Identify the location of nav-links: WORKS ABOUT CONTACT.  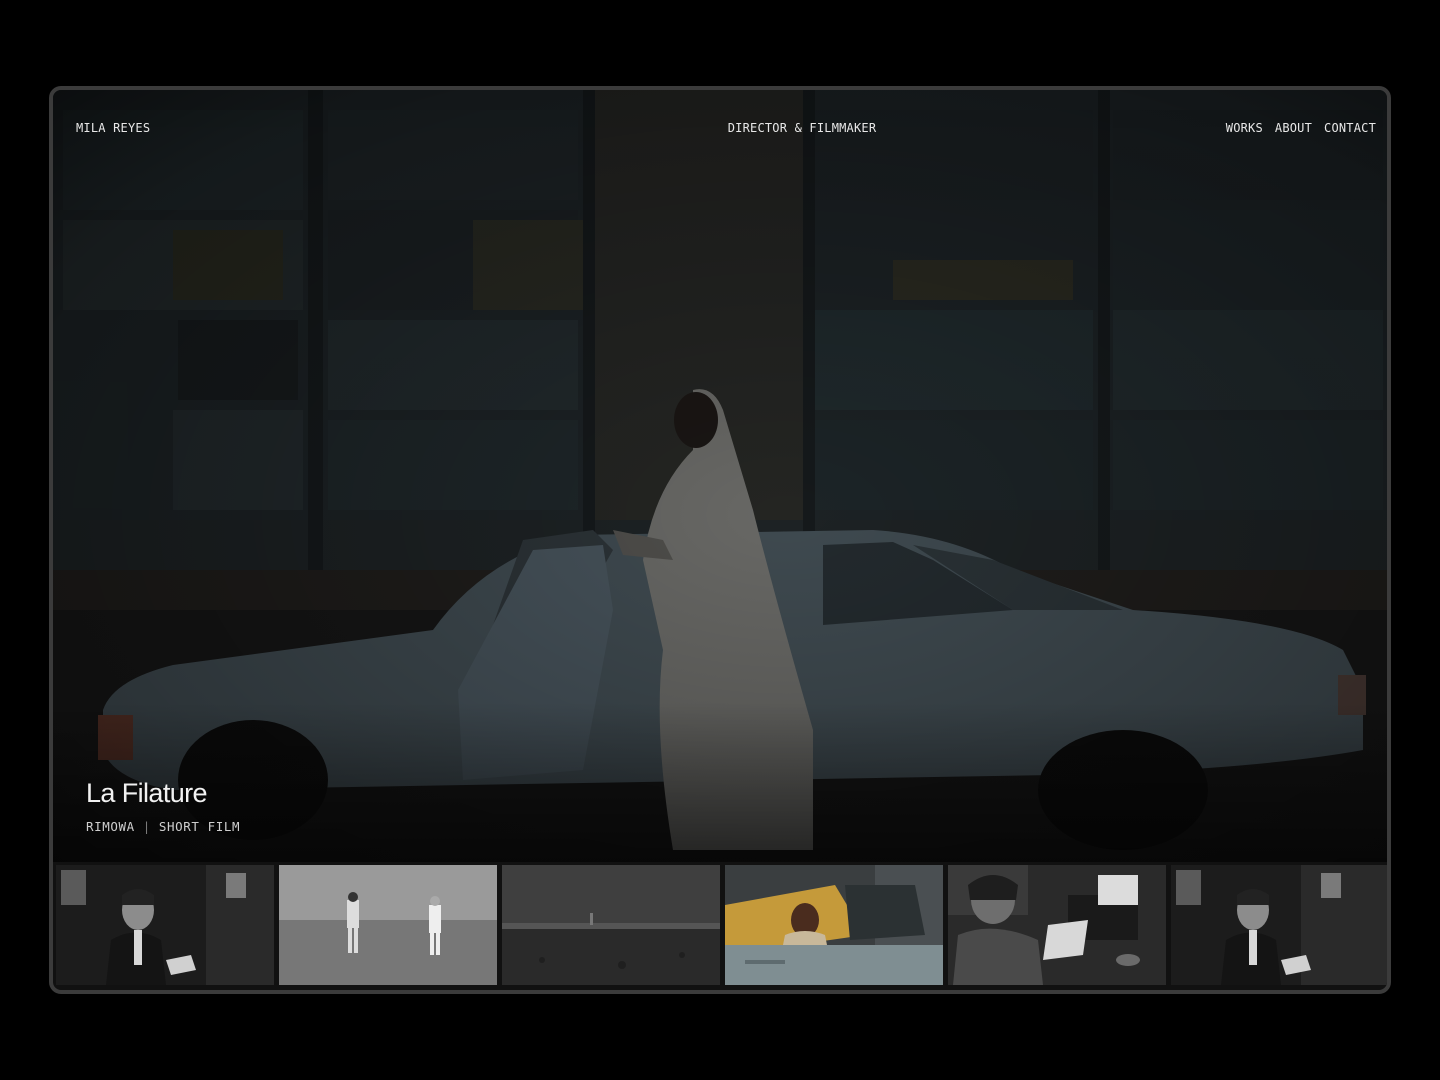
(1301, 128).